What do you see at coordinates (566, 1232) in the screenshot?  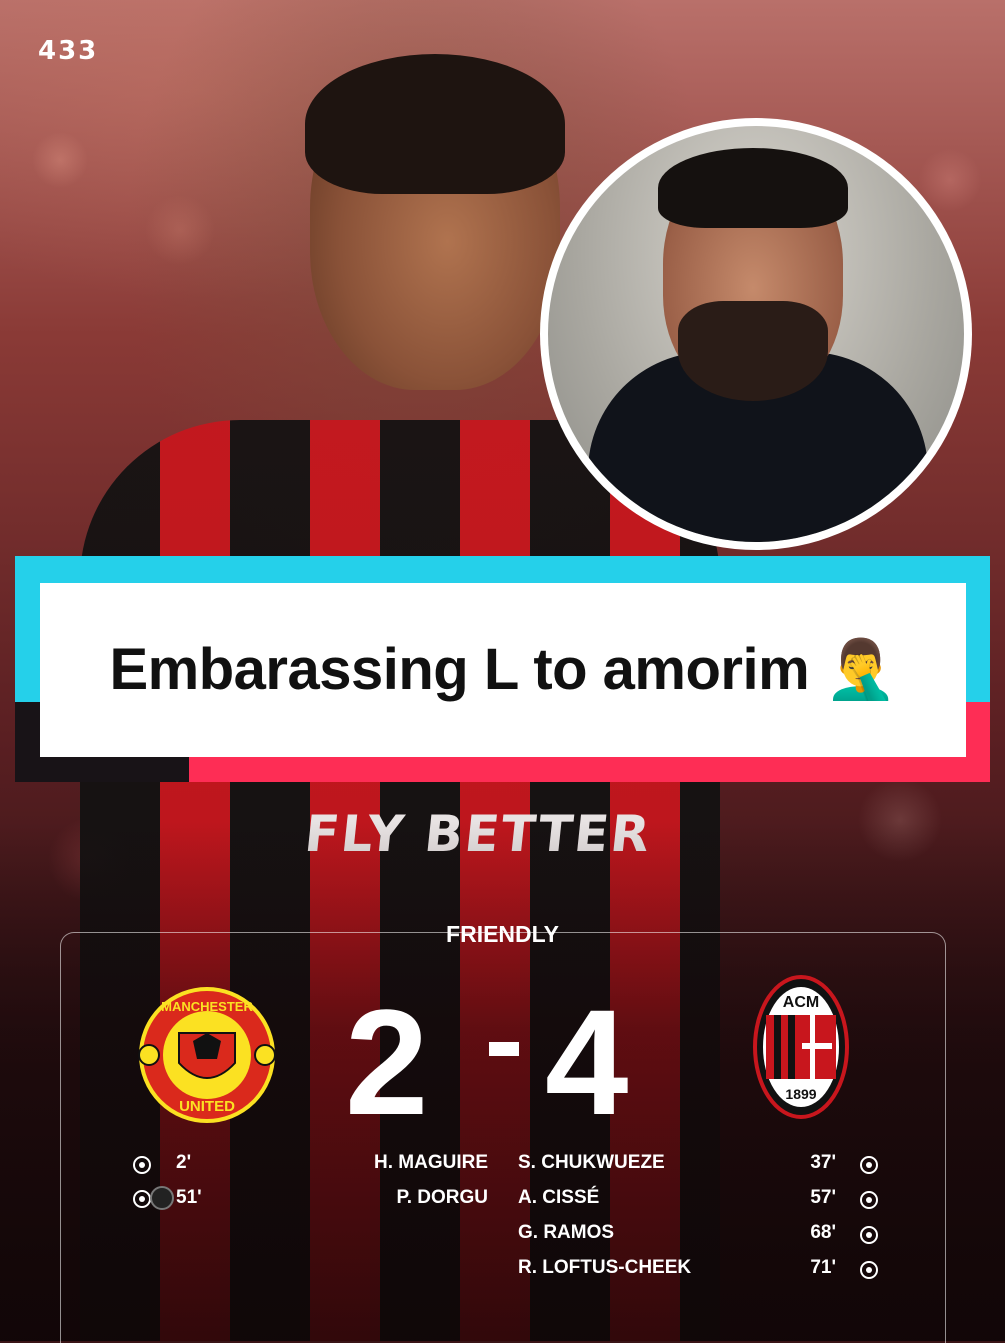 I see `away-goal-scorer: G. RAMOS` at bounding box center [566, 1232].